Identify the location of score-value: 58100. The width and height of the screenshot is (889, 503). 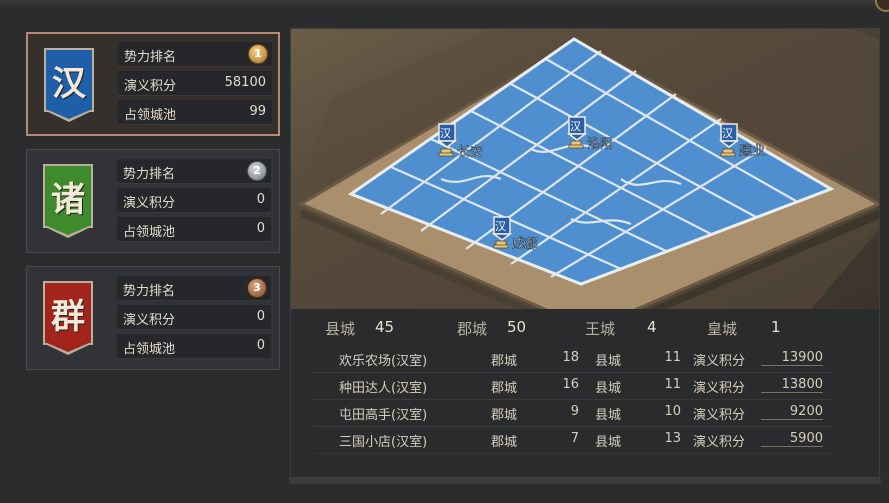
(245, 82).